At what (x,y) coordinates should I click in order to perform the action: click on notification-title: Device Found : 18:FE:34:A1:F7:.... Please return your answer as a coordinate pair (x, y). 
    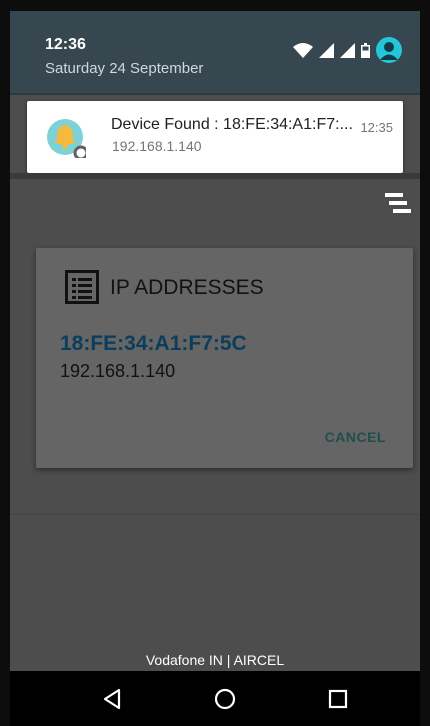
    Looking at the image, I should click on (232, 124).